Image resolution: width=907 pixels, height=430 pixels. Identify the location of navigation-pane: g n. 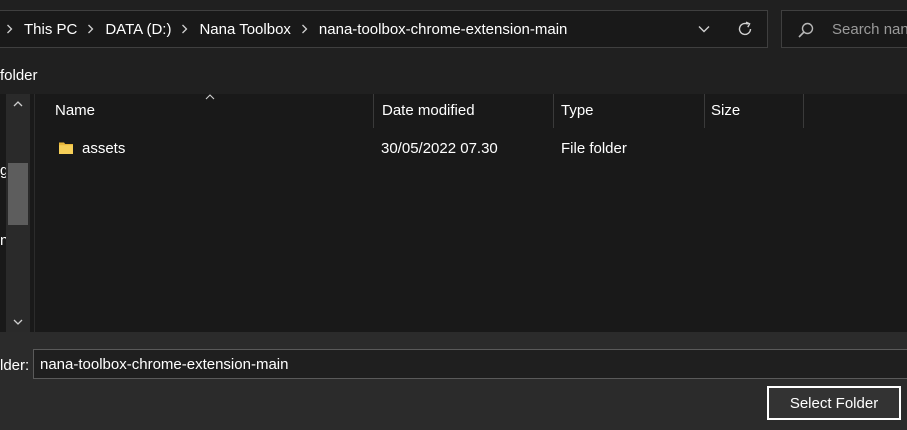
(17, 213).